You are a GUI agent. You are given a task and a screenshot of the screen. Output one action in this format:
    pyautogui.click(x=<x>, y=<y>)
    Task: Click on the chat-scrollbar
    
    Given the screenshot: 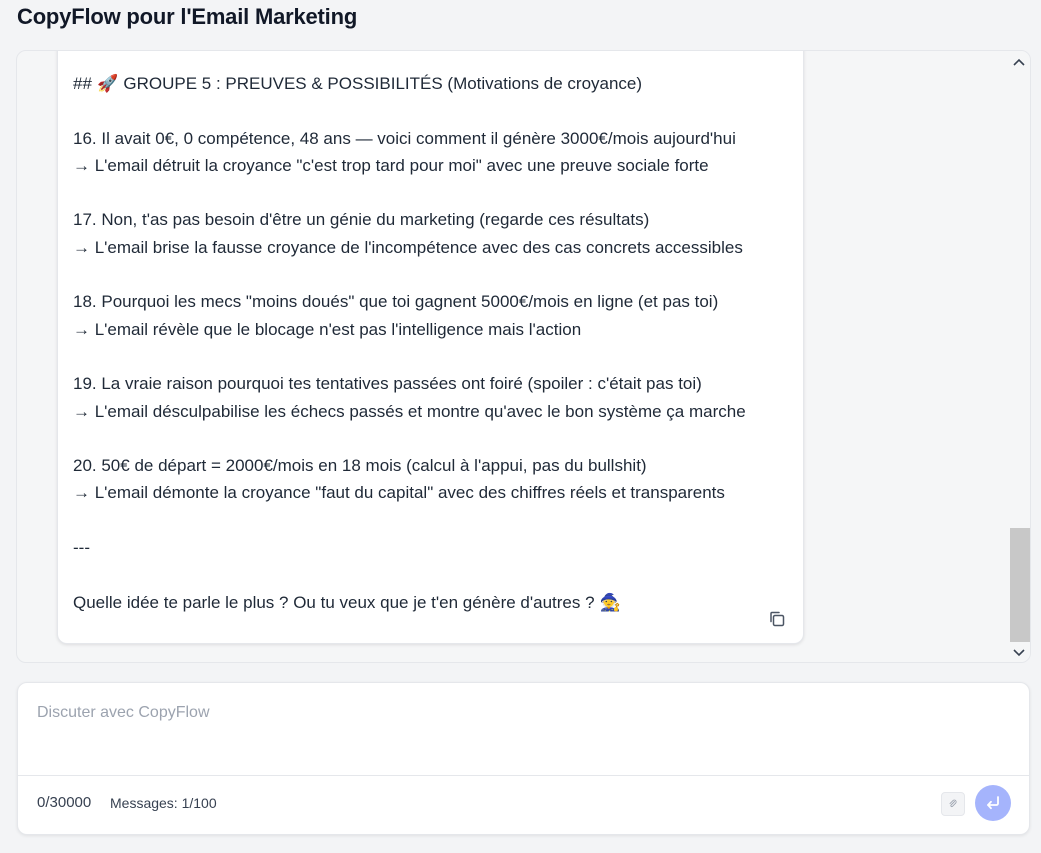 What is the action you would take?
    pyautogui.click(x=1019, y=356)
    